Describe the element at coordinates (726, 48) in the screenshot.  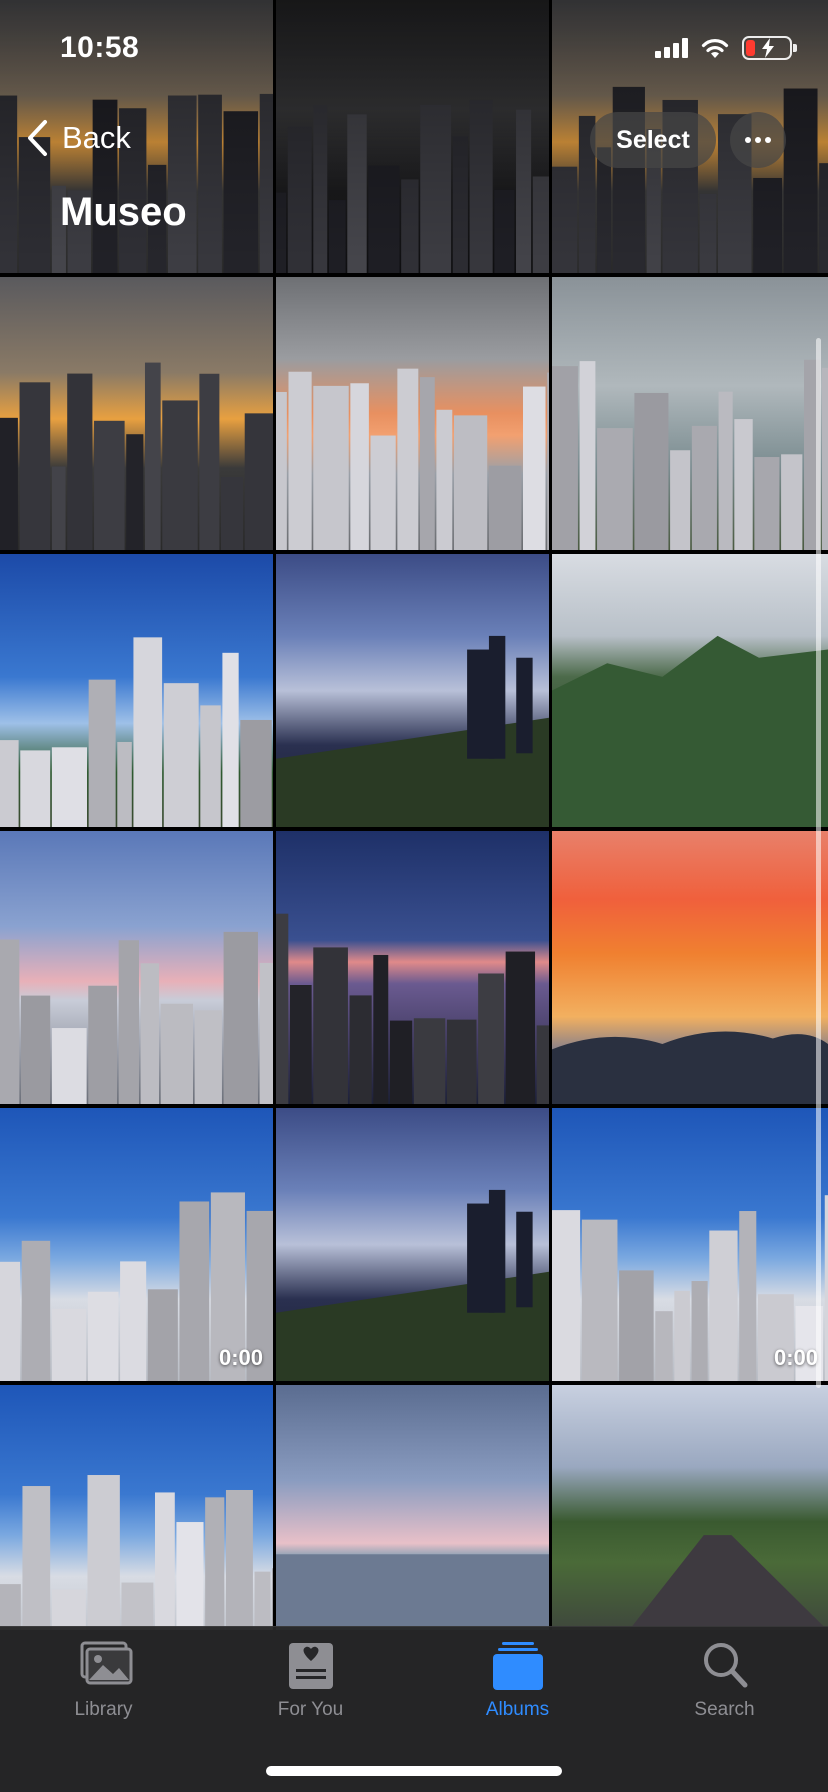
I see `status-icons` at that location.